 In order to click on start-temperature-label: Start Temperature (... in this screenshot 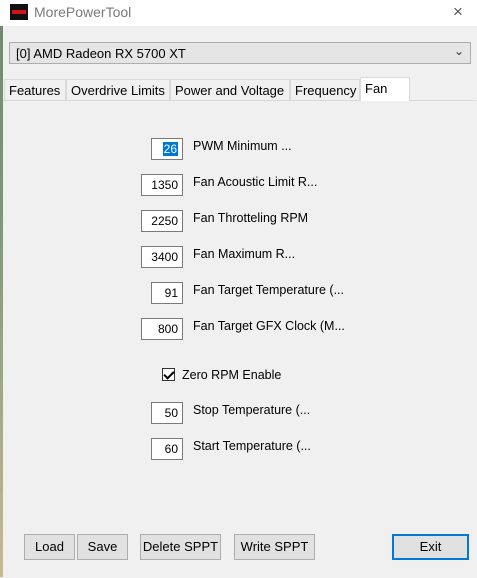, I will do `click(252, 446)`.